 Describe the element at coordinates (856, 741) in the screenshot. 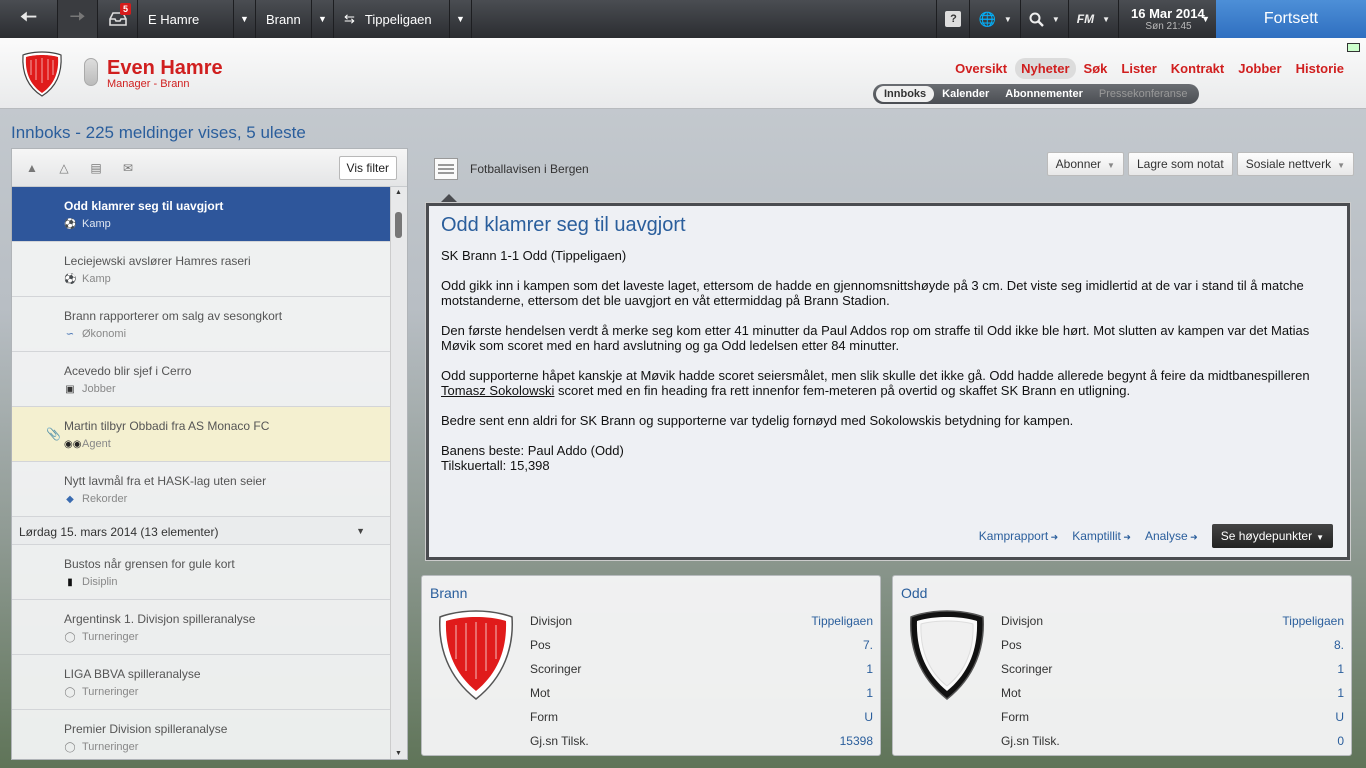

I see `stat-value: 15398` at that location.